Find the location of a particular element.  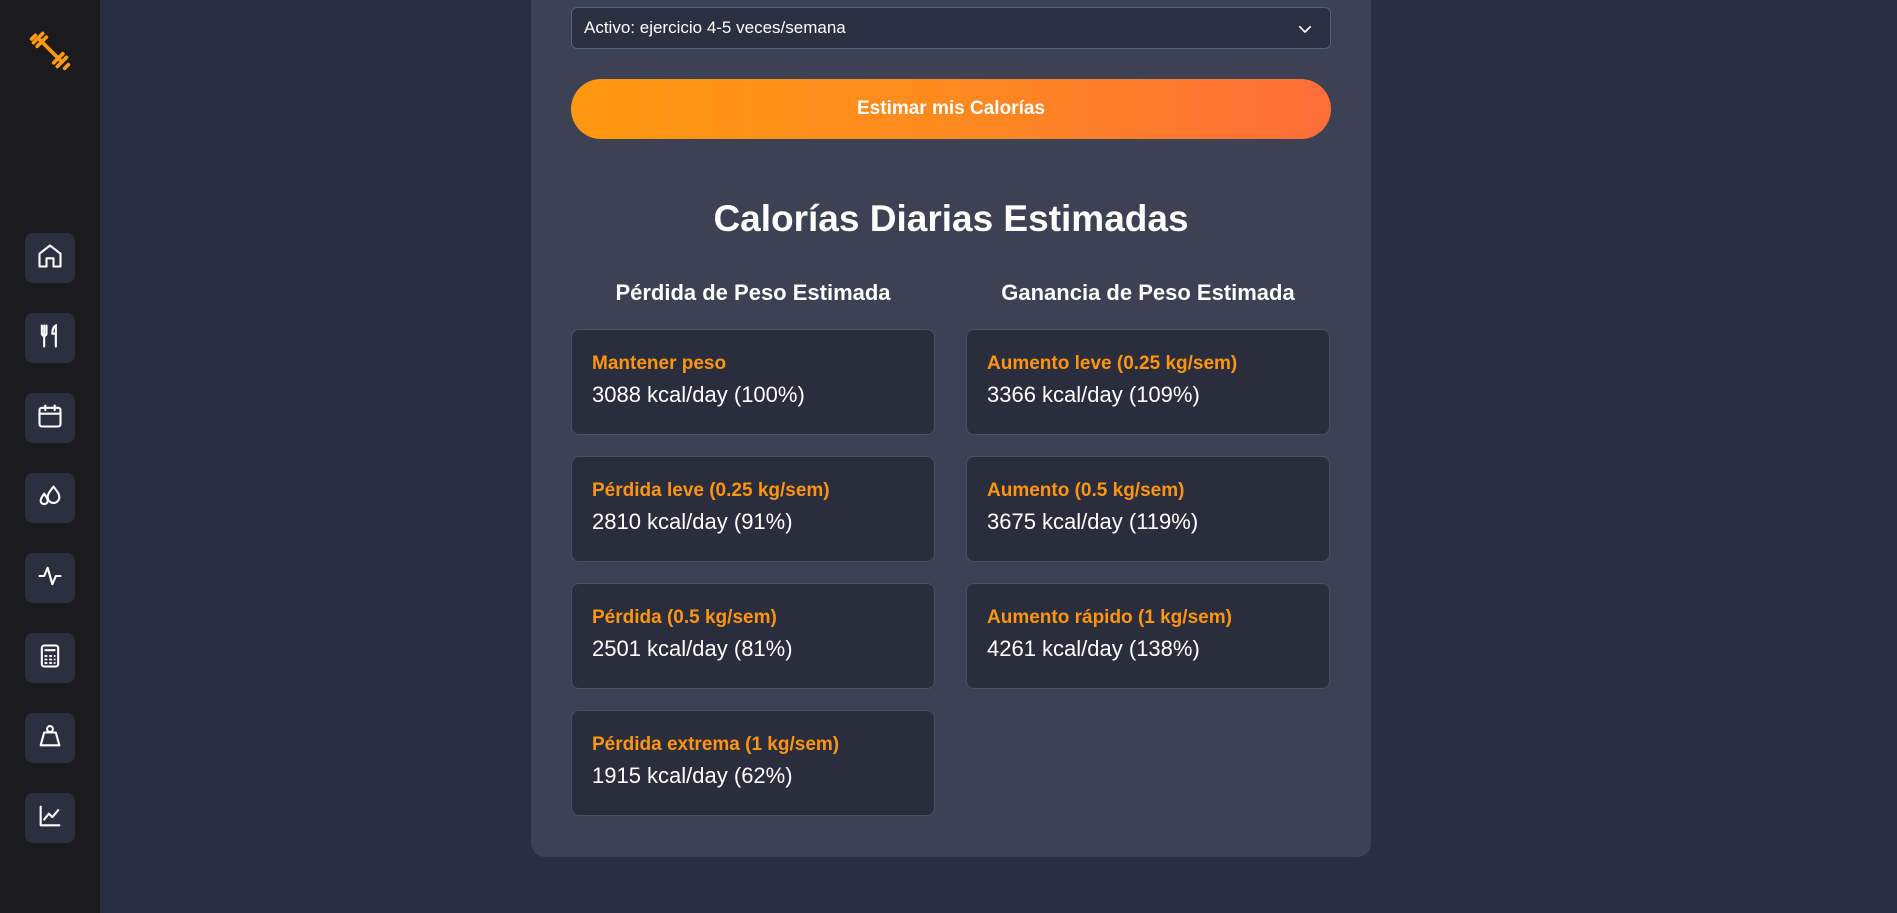

nav-water-button is located at coordinates (50, 498).